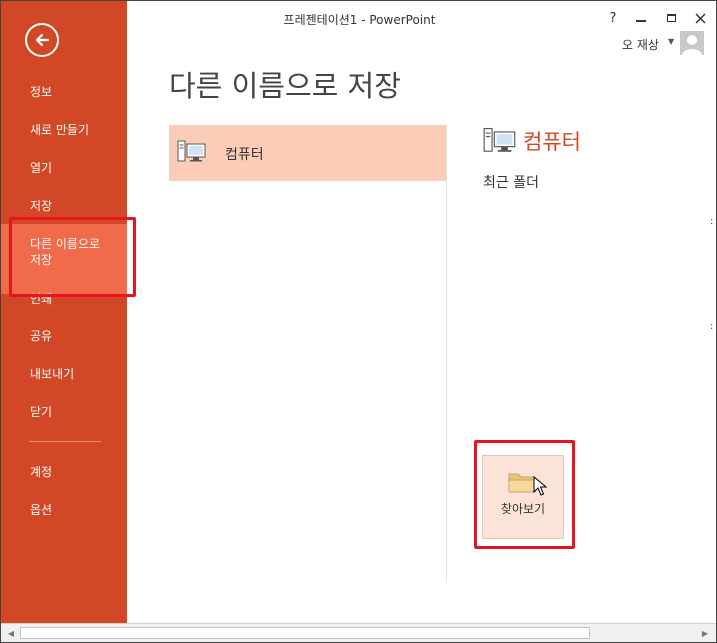 This screenshot has height=643, width=717. What do you see at coordinates (523, 509) in the screenshot?
I see `browse-button-label: 찾아보기` at bounding box center [523, 509].